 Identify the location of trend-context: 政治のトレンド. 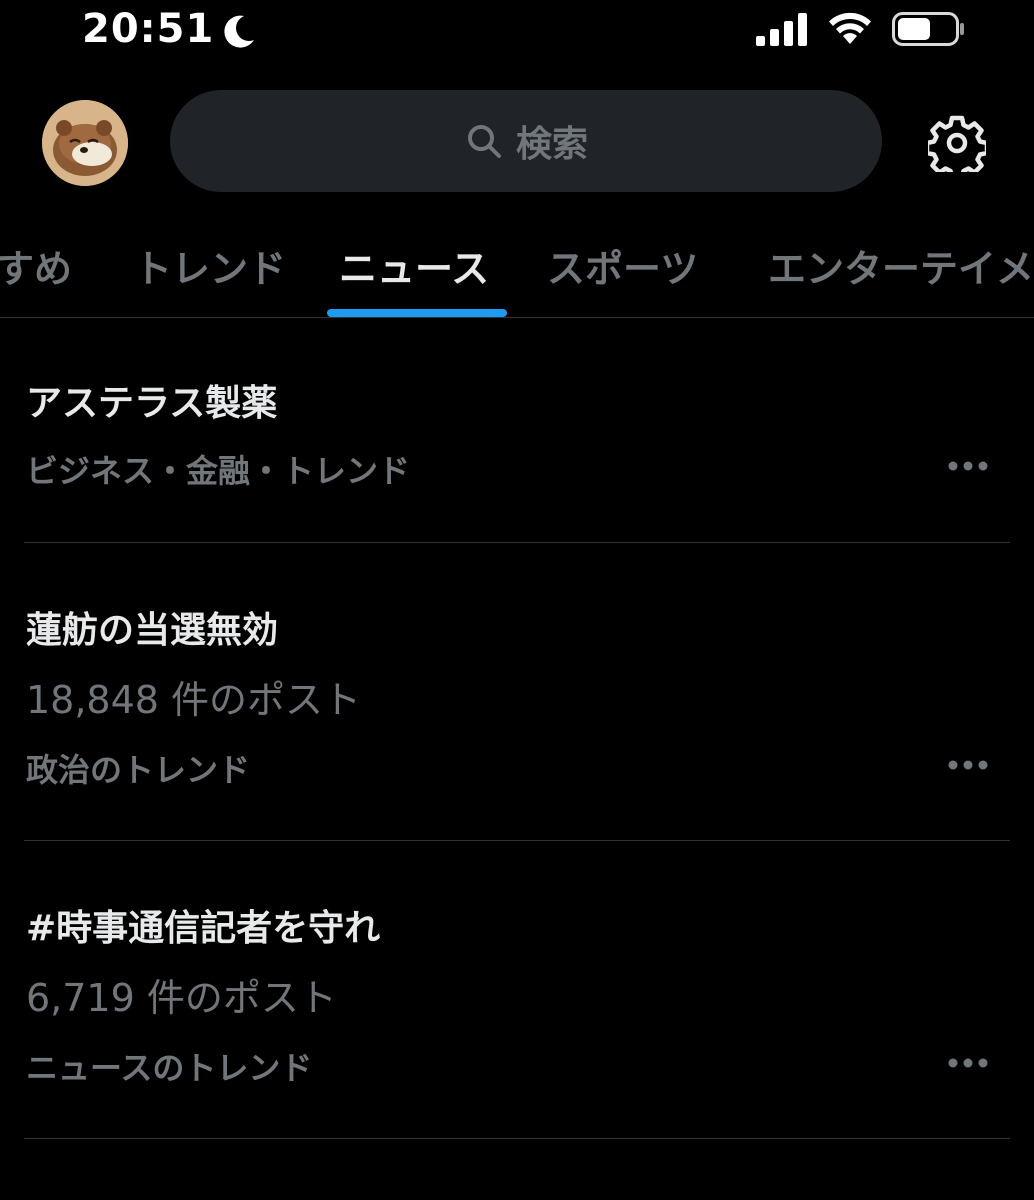
(138, 770).